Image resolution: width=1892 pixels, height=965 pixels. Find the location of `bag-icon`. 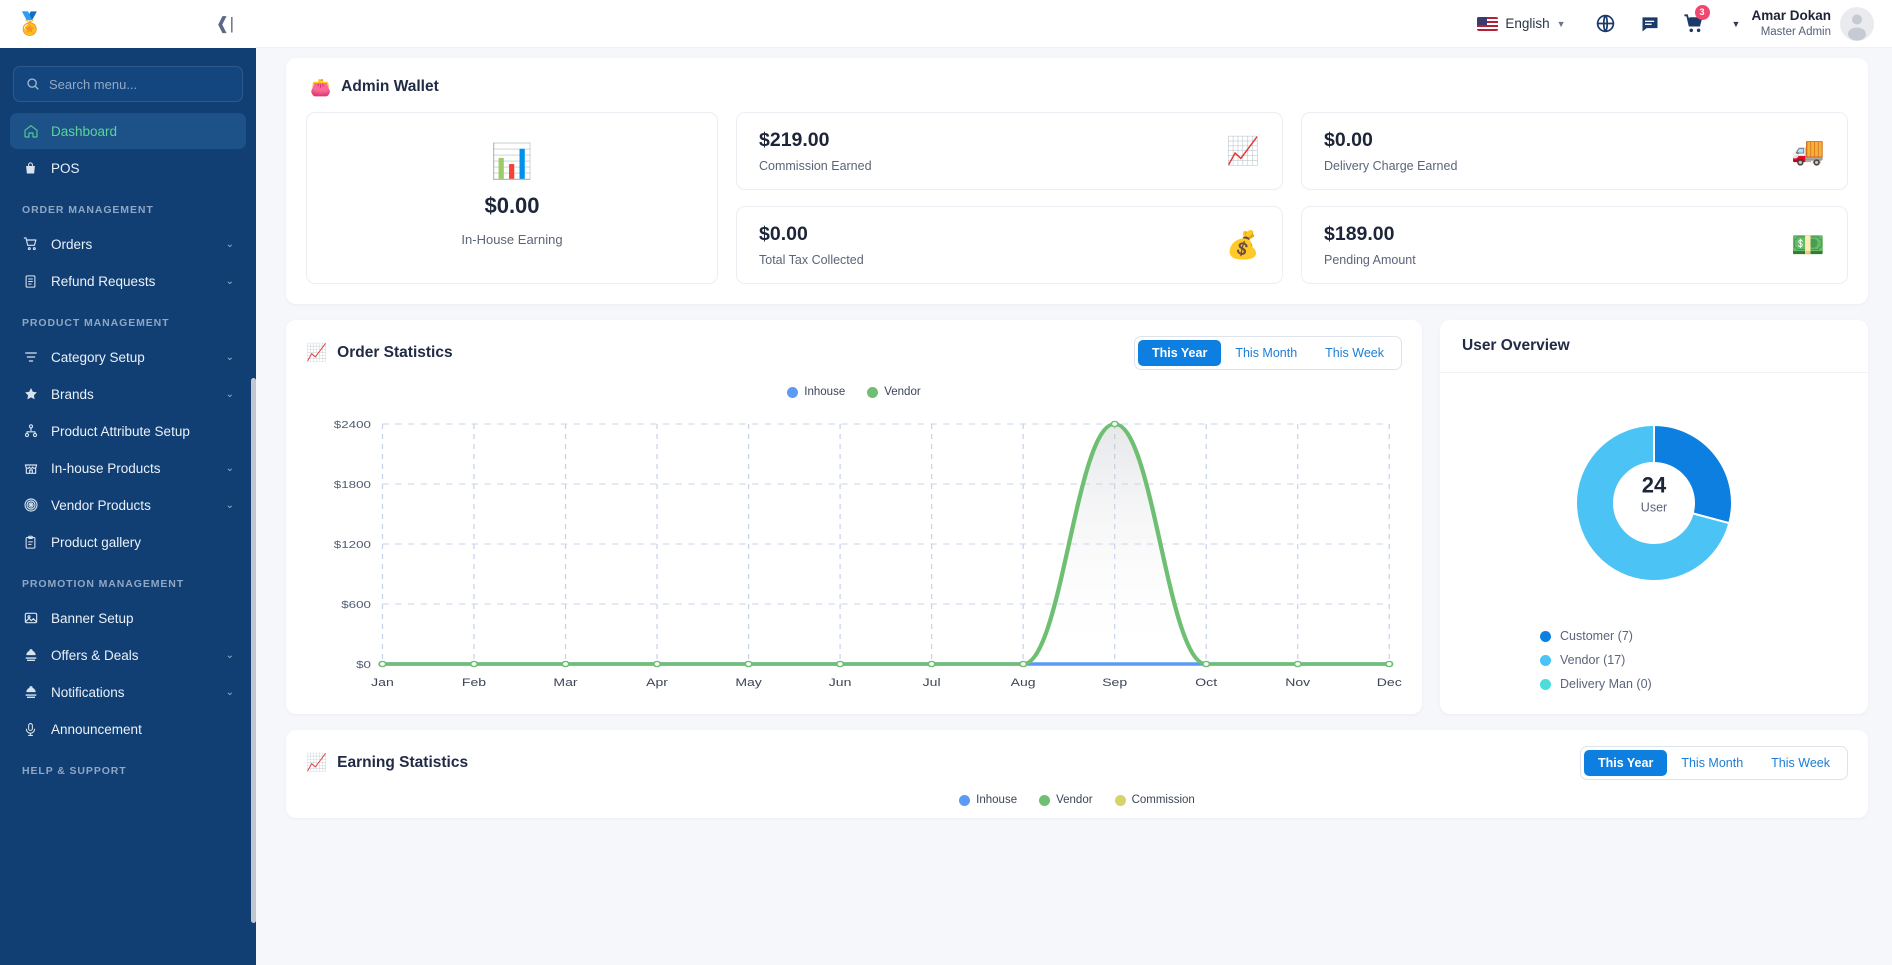

bag-icon is located at coordinates (30, 168).